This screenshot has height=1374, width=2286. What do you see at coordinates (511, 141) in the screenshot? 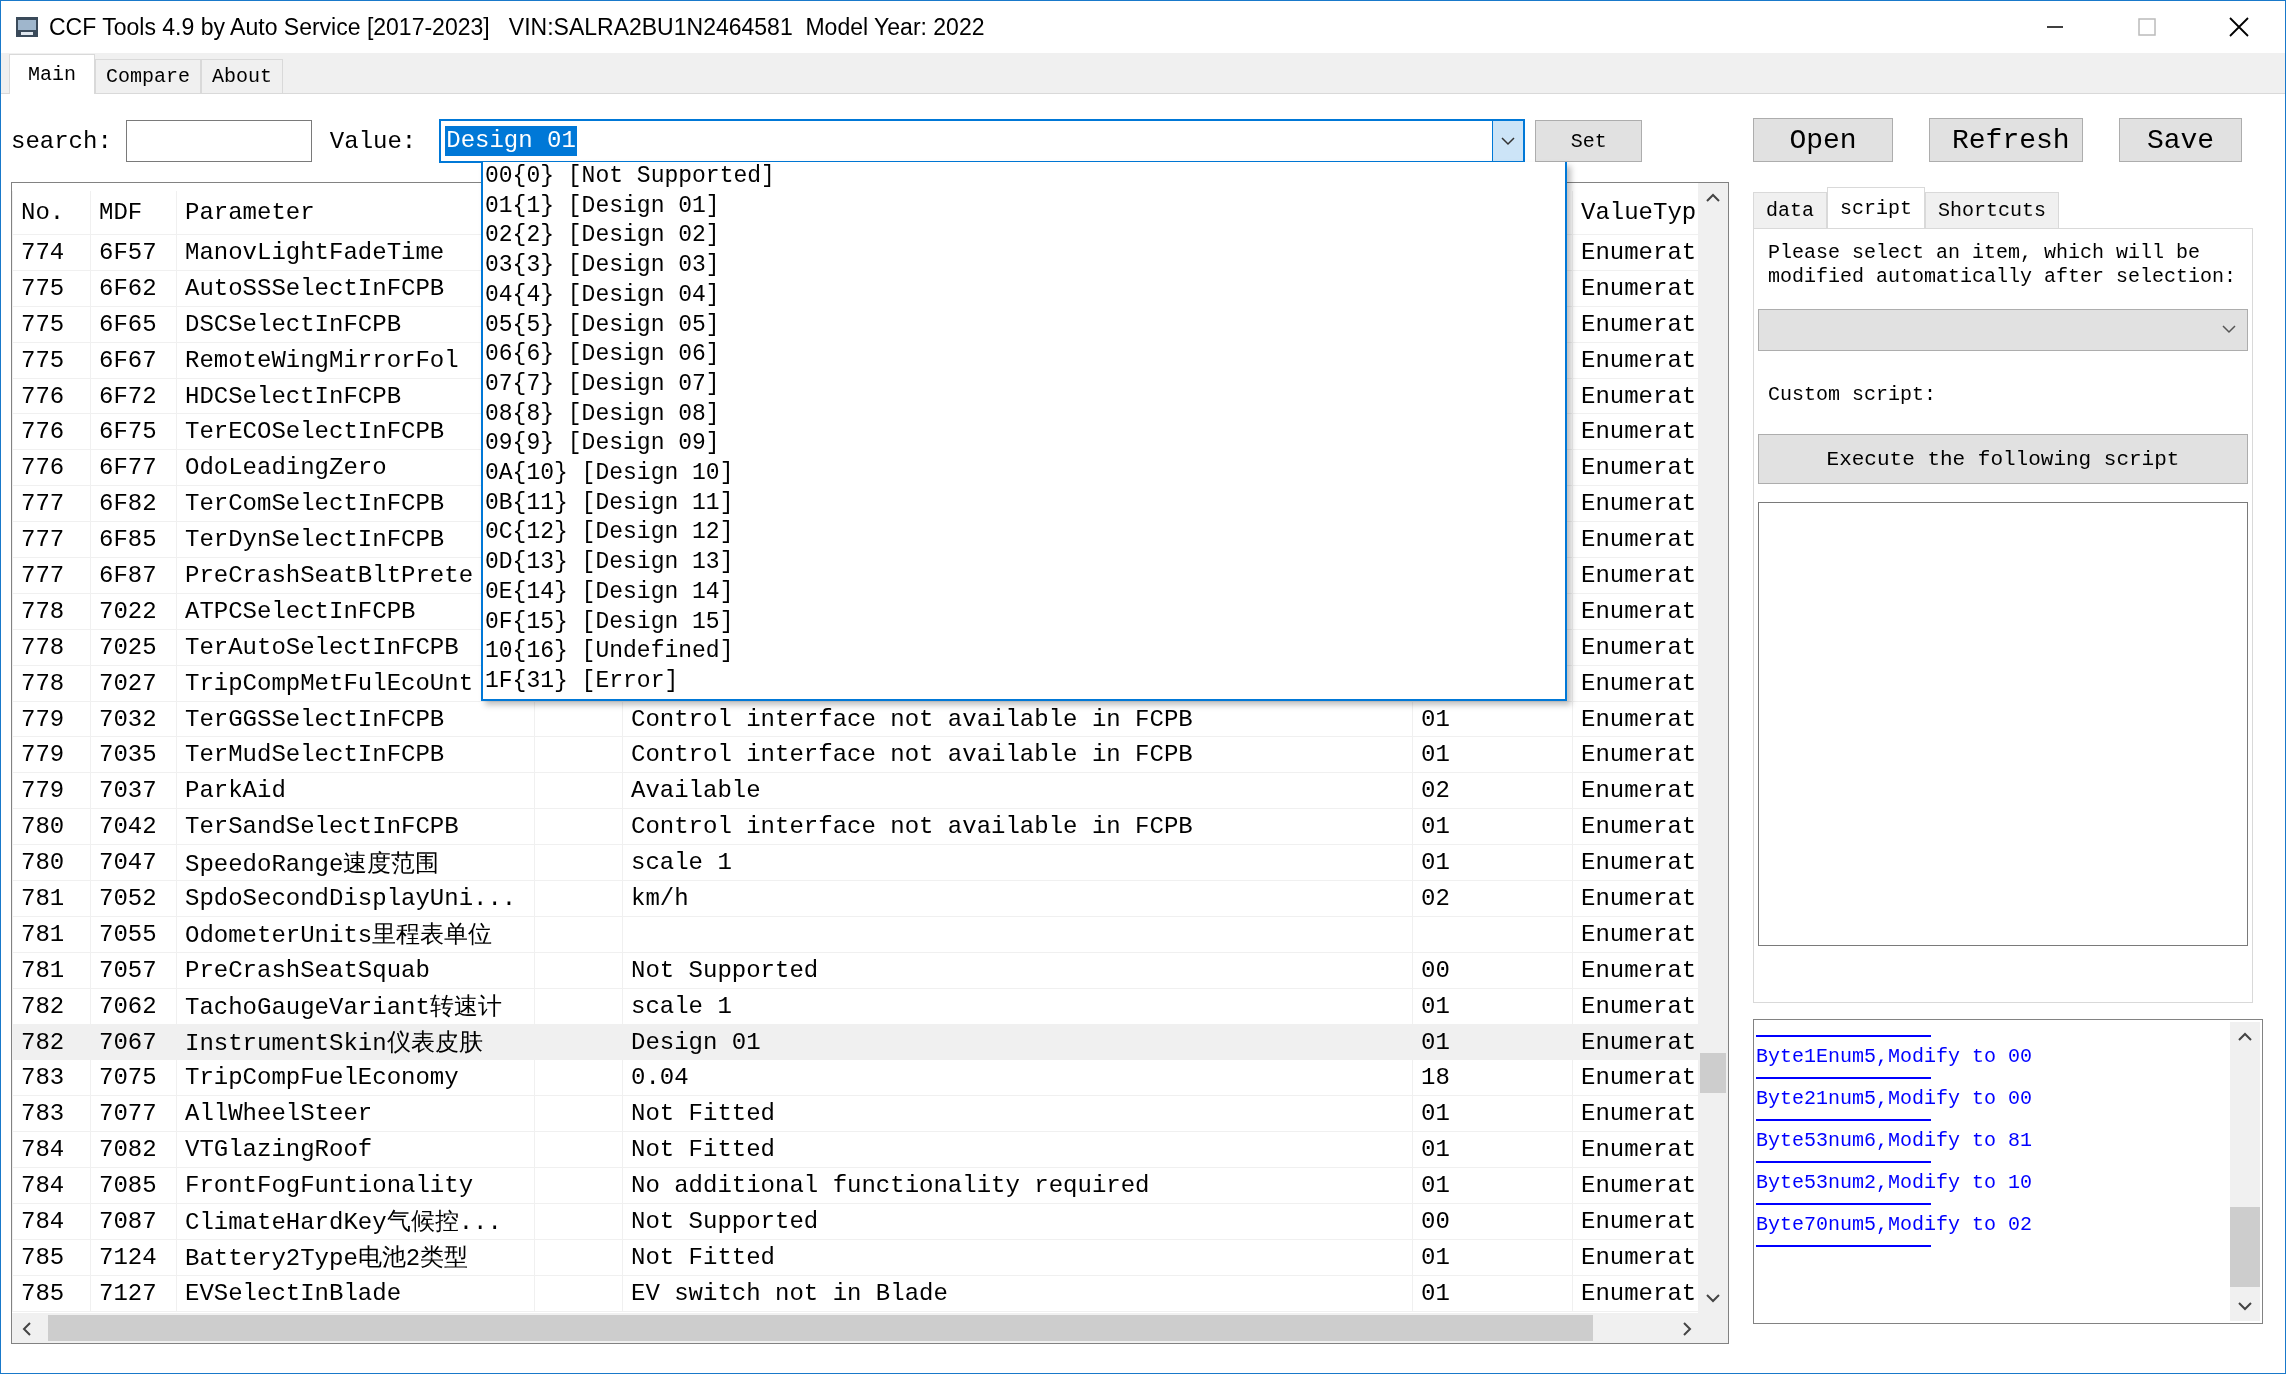
I see `selected-value: Design 01` at bounding box center [511, 141].